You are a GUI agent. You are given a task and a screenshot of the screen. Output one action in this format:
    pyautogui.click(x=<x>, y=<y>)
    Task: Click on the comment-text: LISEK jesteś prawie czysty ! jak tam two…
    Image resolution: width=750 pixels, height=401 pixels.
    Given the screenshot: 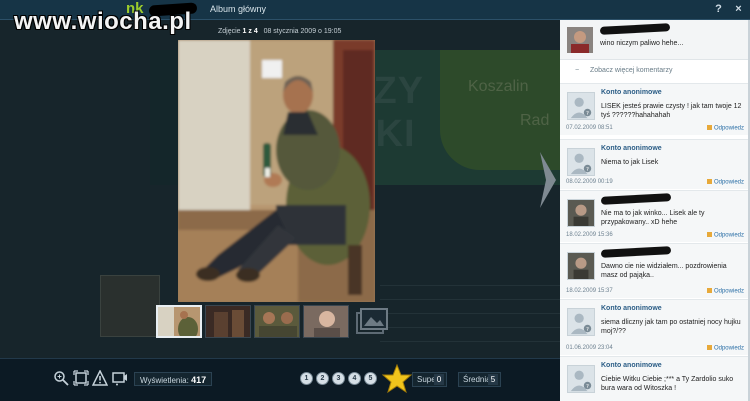 What is the action you would take?
    pyautogui.click(x=671, y=111)
    